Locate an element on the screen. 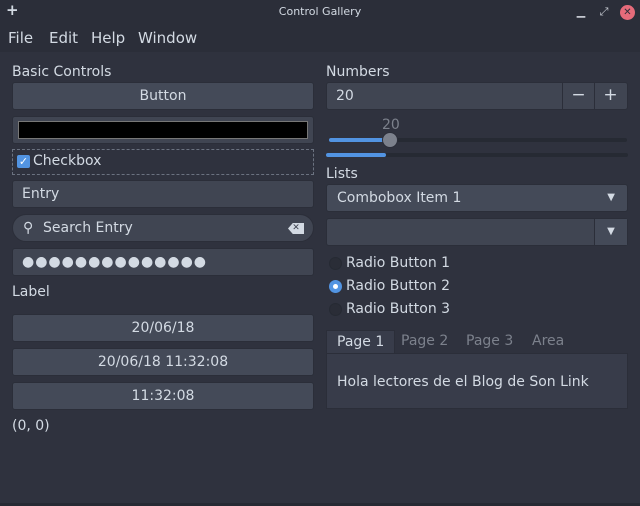 The height and width of the screenshot is (506, 640). numbers-heading: Numbers is located at coordinates (358, 72).